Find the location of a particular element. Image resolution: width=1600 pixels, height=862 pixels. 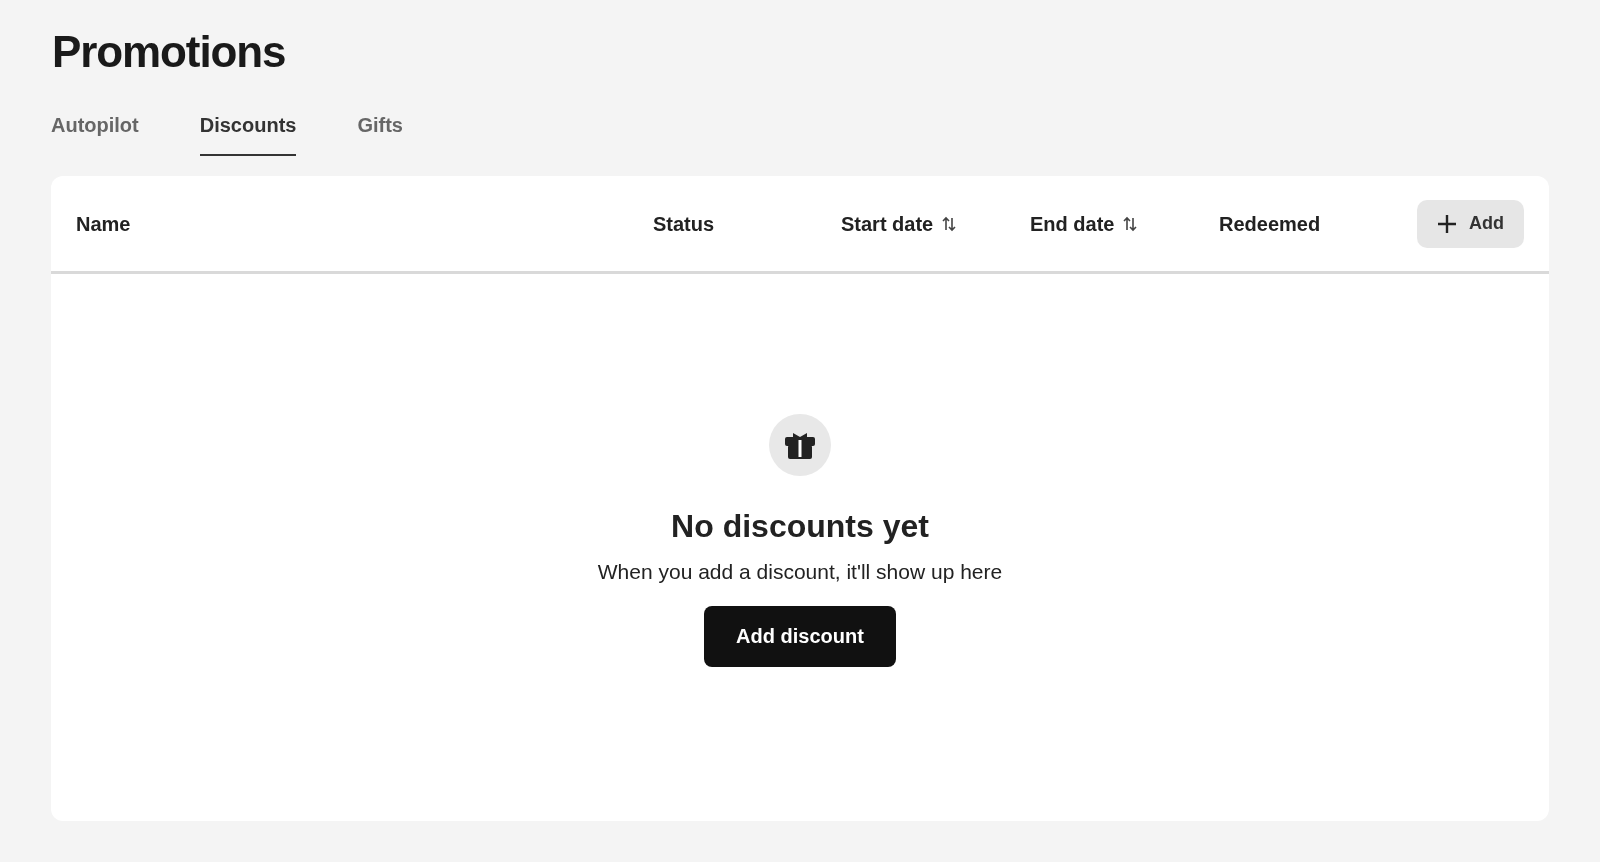

column-header: Name is located at coordinates (103, 224).